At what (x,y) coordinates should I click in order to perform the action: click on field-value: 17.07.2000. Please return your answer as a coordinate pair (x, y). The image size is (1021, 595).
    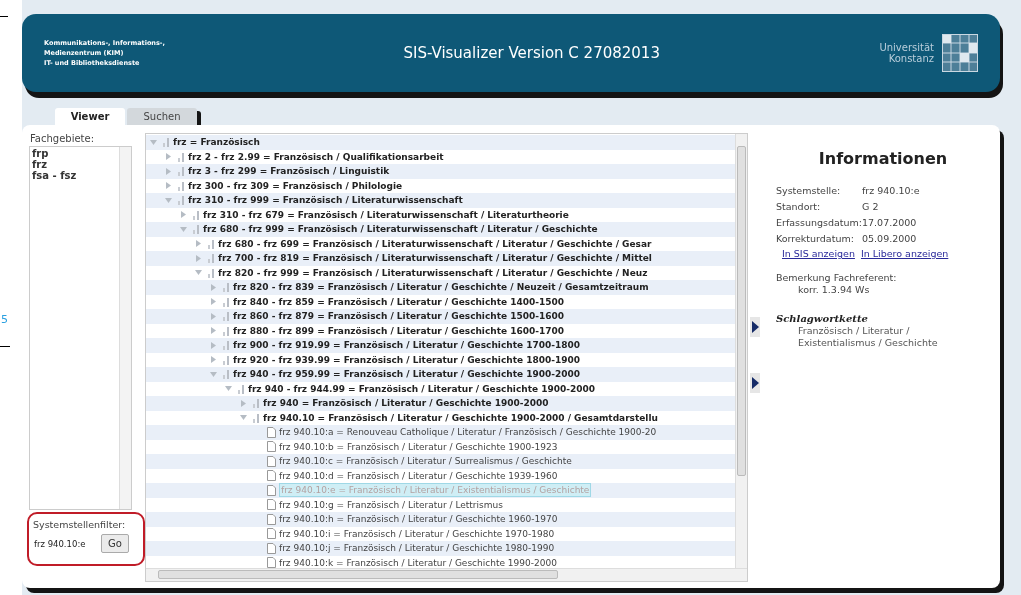
    Looking at the image, I should click on (889, 223).